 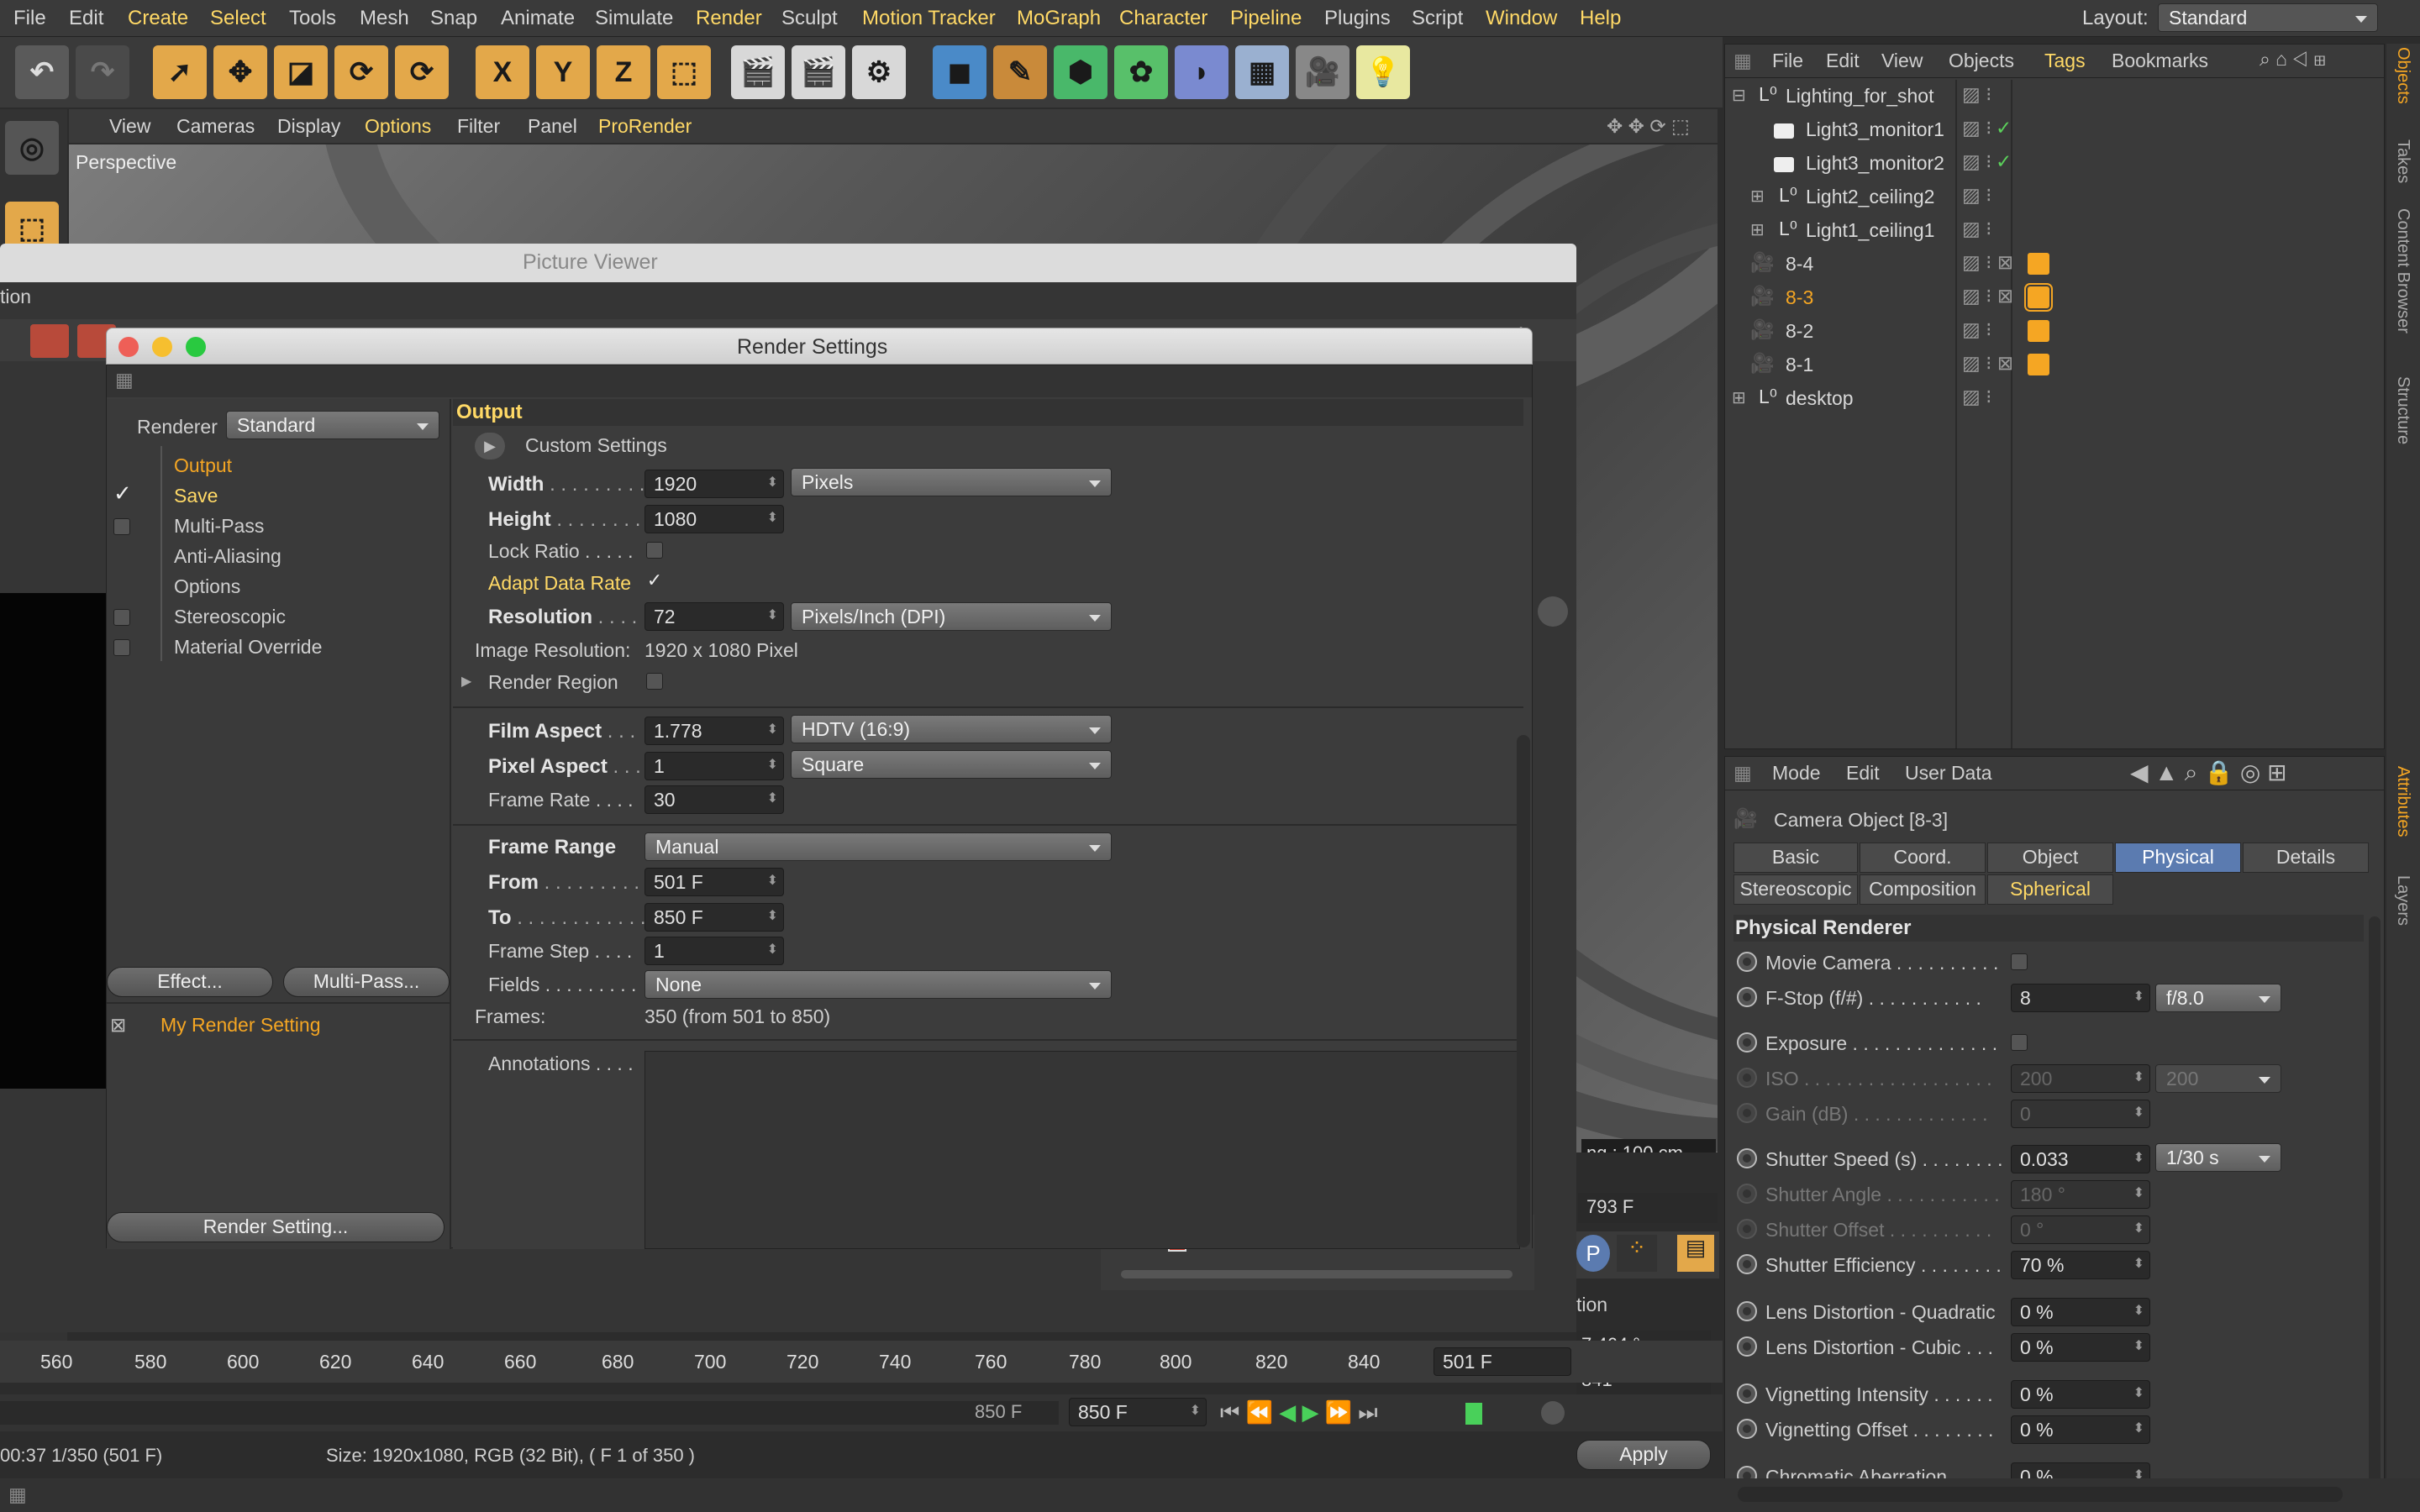 What do you see at coordinates (1977, 229) in the screenshot?
I see `layer-icon: ▨ ⁝` at bounding box center [1977, 229].